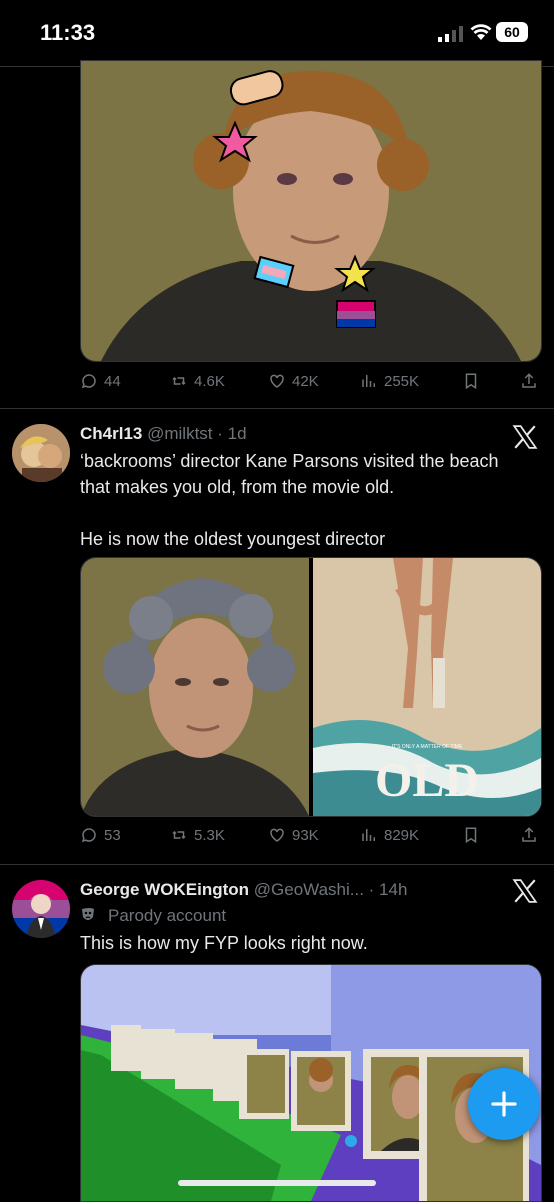  Describe the element at coordinates (450, 34) in the screenshot. I see `cellular-signal-icon` at that location.